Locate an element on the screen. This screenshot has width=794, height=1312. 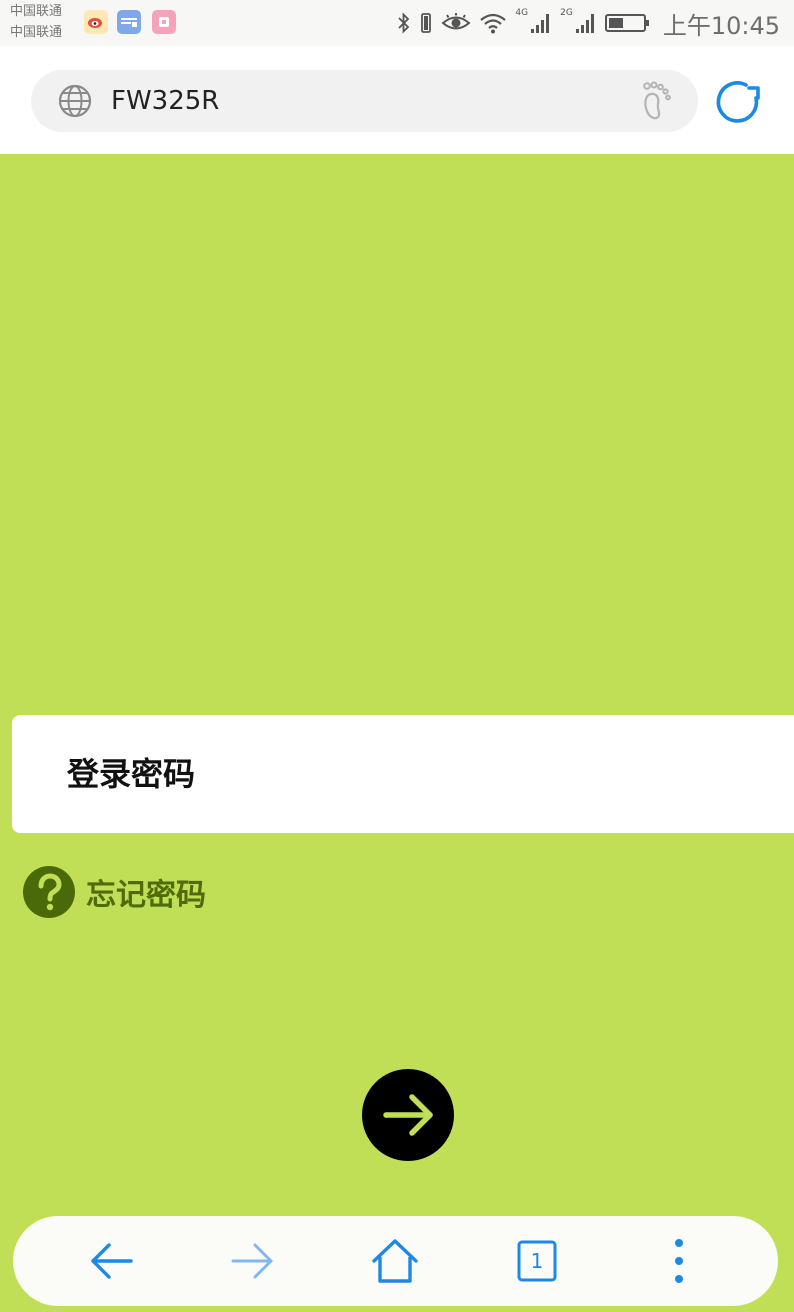
globe-icon is located at coordinates (75, 101).